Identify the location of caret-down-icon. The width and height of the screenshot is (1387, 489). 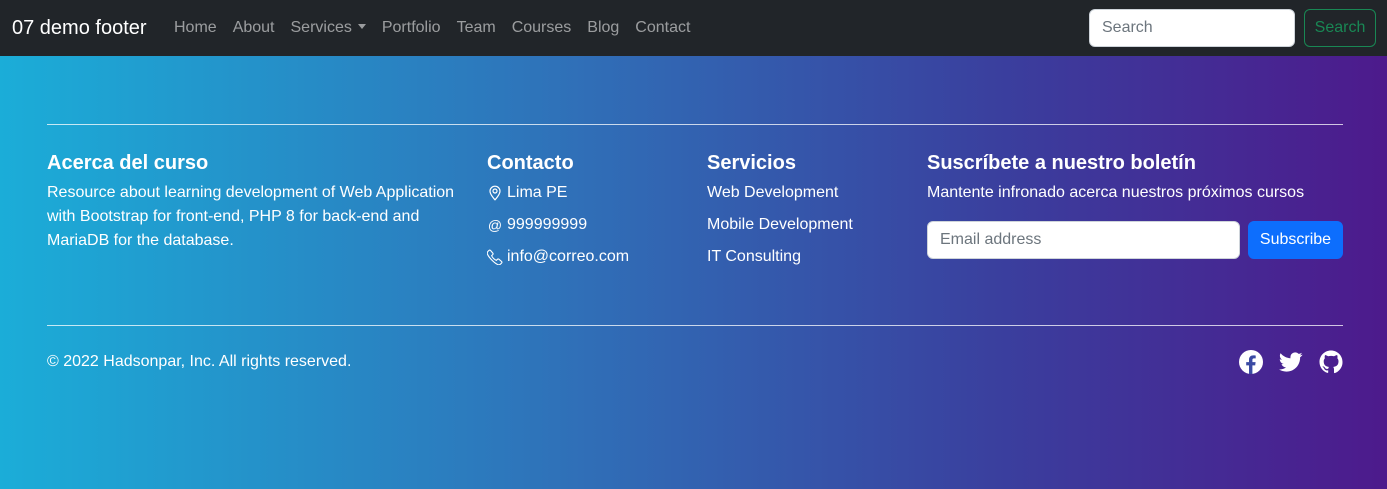
(361, 26).